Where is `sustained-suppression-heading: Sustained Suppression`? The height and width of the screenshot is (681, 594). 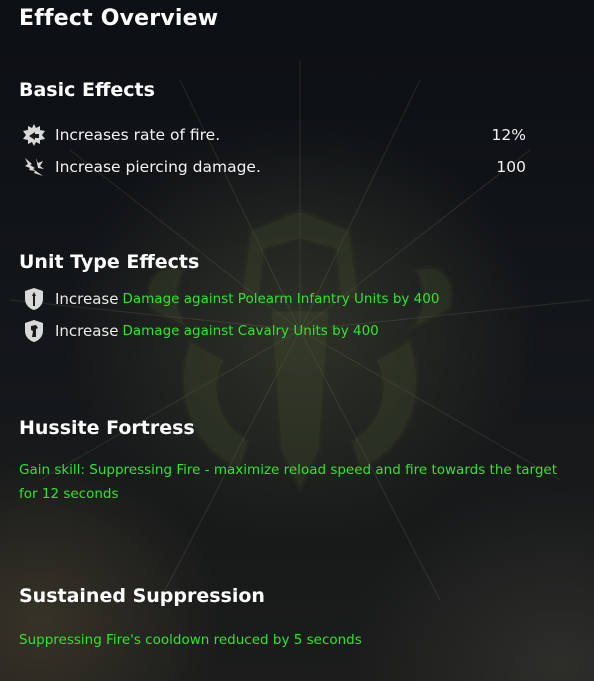
sustained-suppression-heading: Sustained Suppression is located at coordinates (142, 596).